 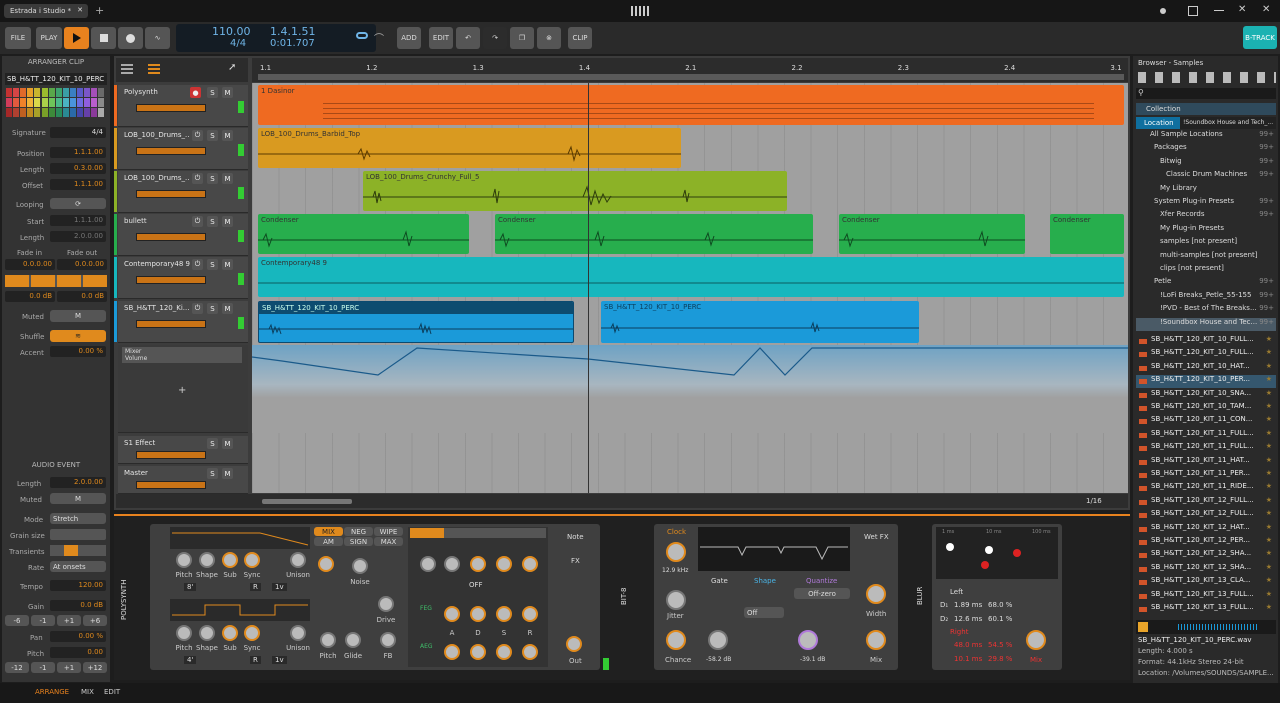 I want to click on blur-r2: 10.1 ms, so click(x=968, y=659).